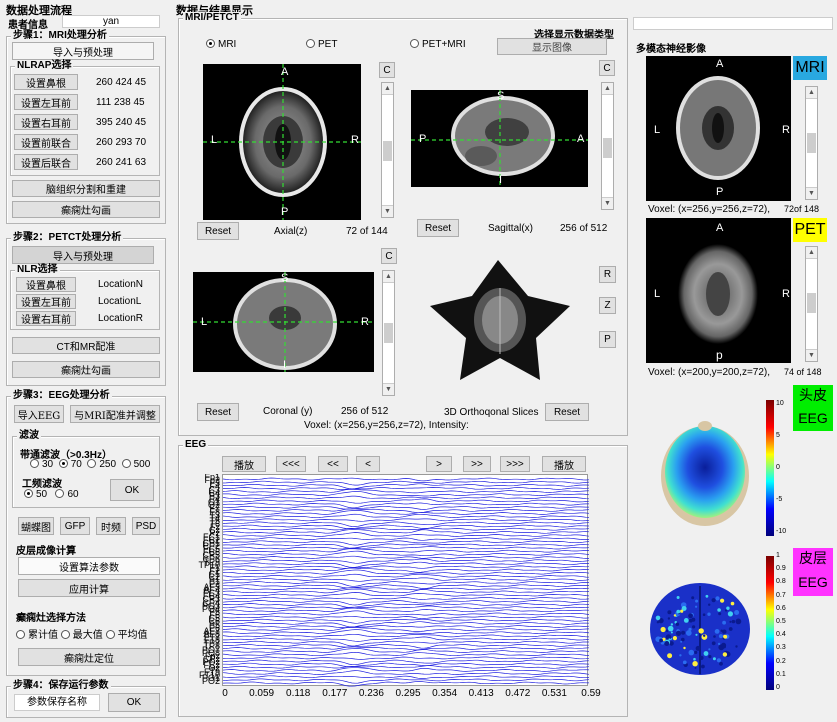  I want to click on fiducial-button-1: 设置左耳前, so click(46, 102).